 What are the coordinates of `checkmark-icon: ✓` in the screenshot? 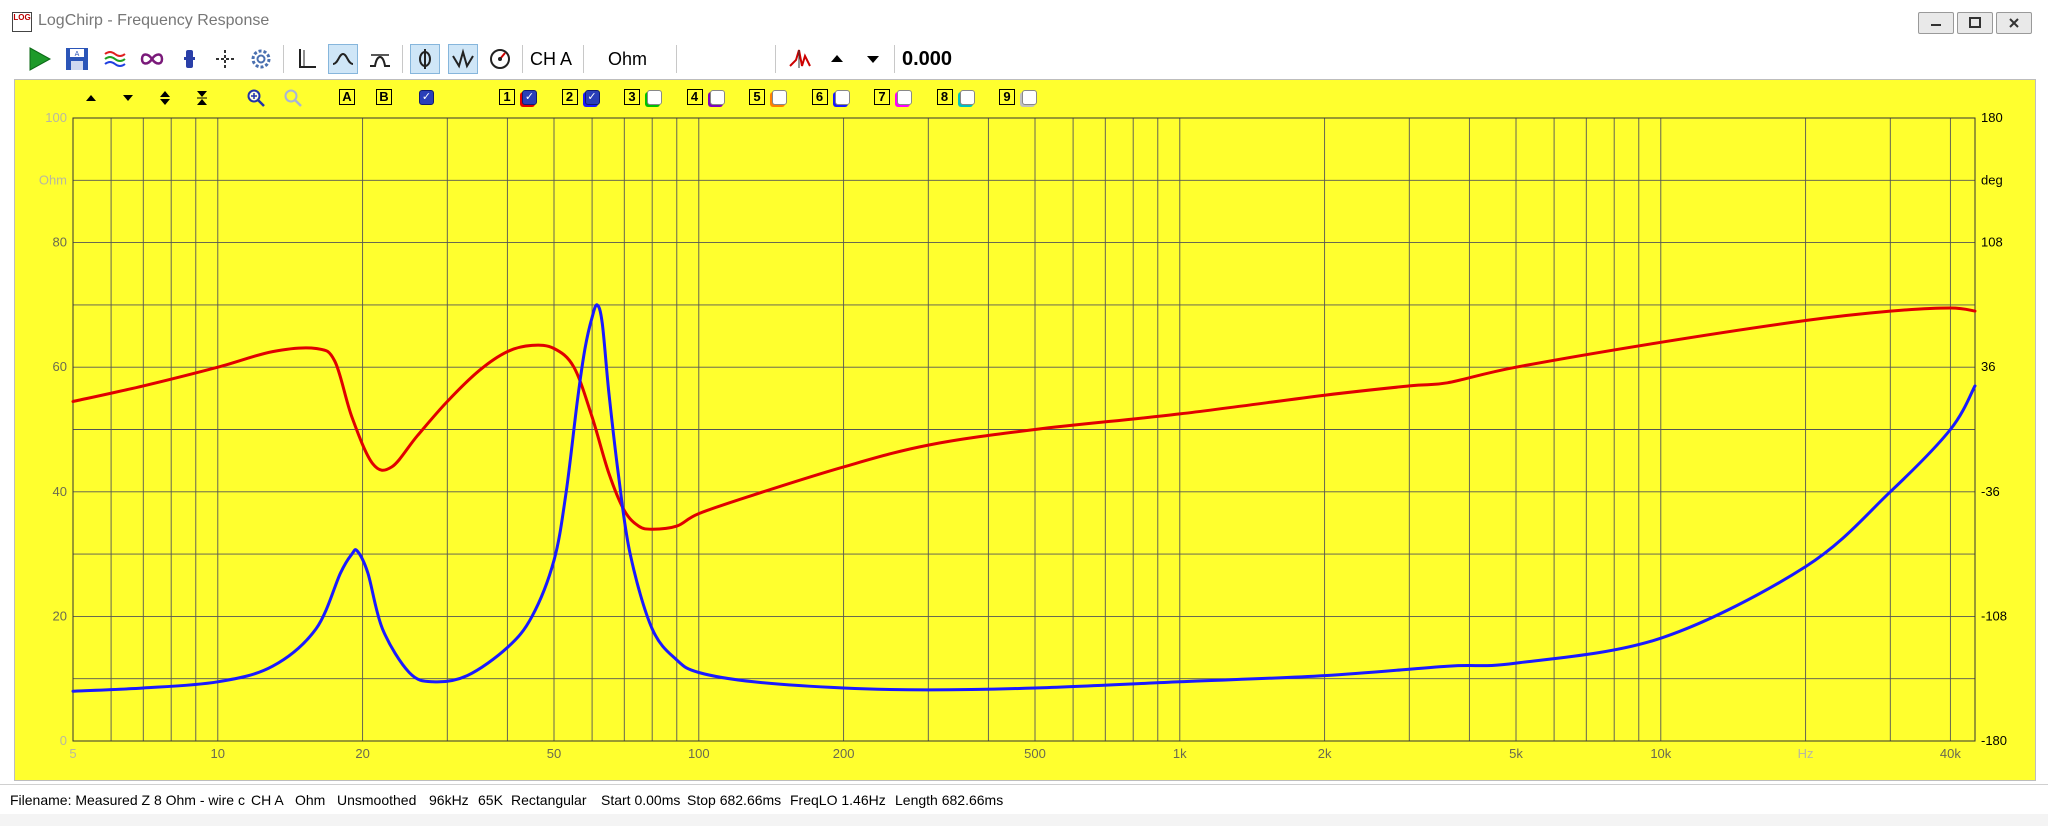 It's located at (529, 97).